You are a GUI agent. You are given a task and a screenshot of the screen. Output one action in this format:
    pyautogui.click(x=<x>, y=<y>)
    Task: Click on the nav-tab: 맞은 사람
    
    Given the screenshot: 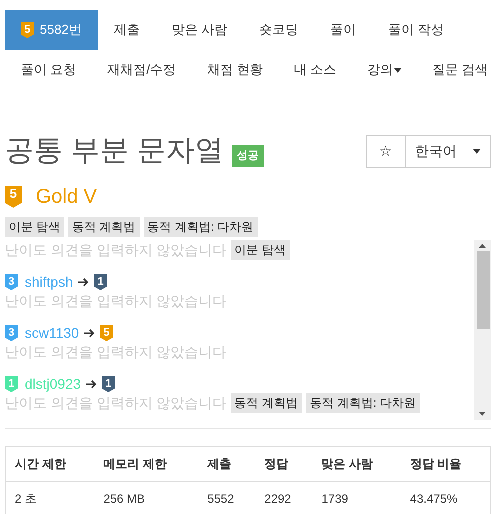 What is the action you would take?
    pyautogui.click(x=200, y=30)
    